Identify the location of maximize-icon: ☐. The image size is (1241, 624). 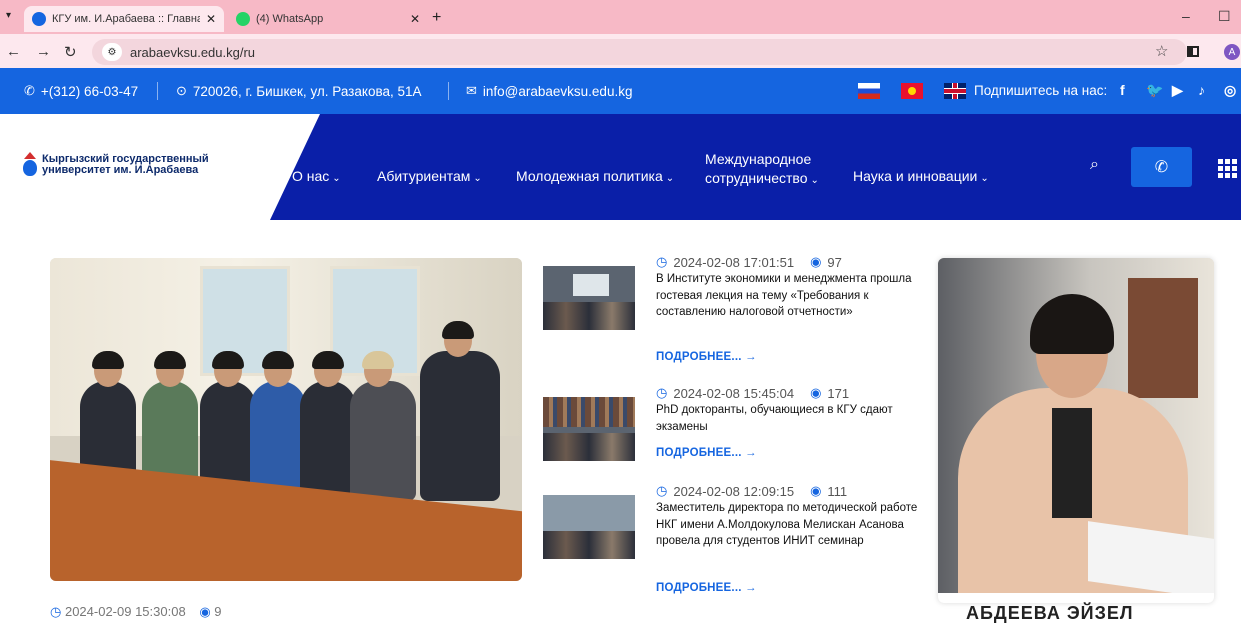
(1224, 16).